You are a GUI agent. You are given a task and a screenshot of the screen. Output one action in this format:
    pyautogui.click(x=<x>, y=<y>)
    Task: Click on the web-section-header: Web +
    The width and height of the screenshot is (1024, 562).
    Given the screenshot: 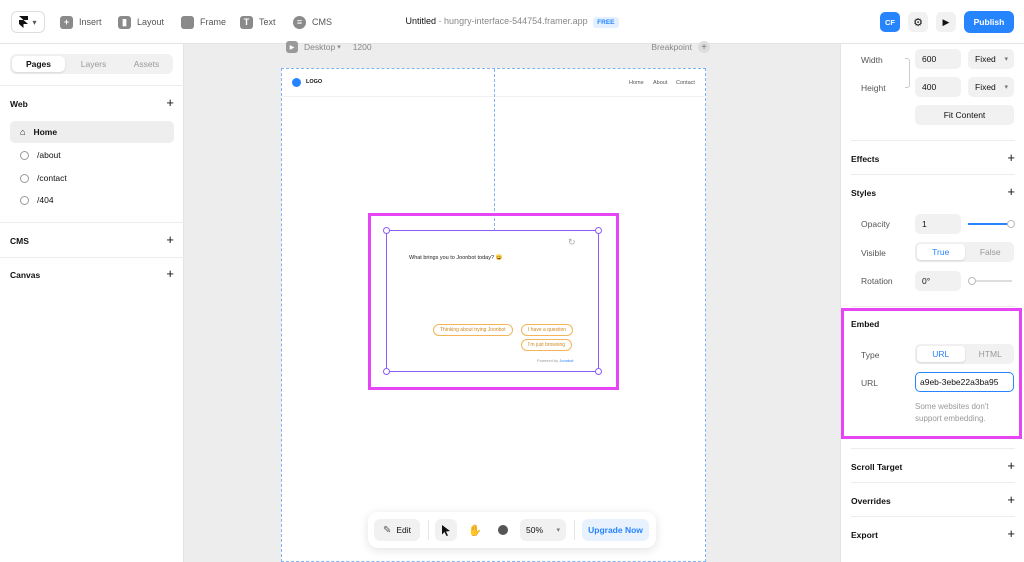 What is the action you would take?
    pyautogui.click(x=92, y=102)
    